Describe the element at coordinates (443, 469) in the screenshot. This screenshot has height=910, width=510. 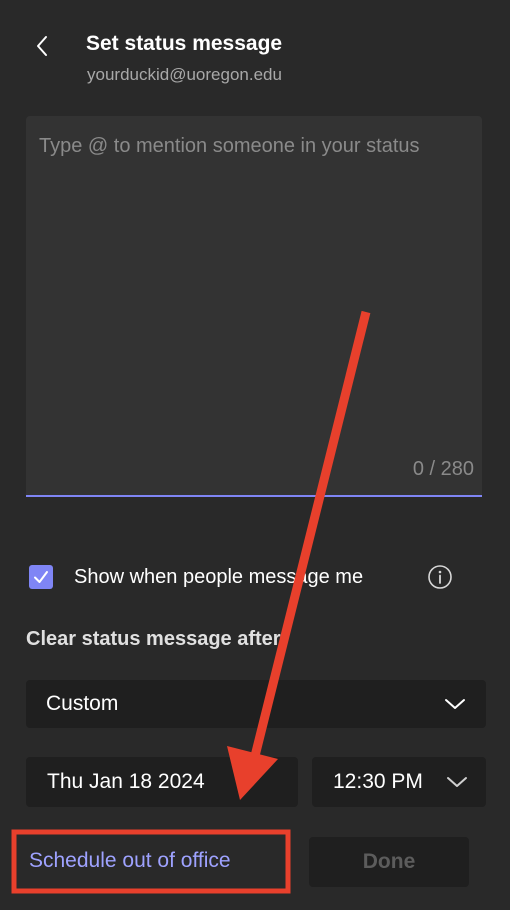
I see `character-counter: 0 / 280` at that location.